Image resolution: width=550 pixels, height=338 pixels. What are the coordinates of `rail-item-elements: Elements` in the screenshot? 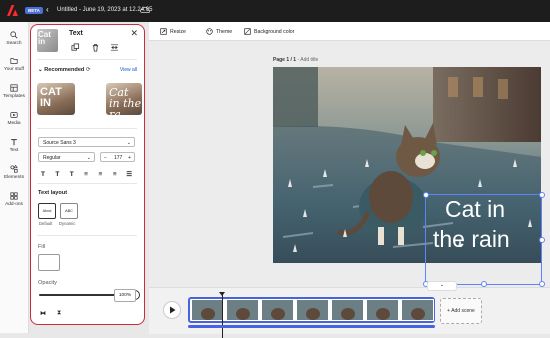 It's located at (14, 172).